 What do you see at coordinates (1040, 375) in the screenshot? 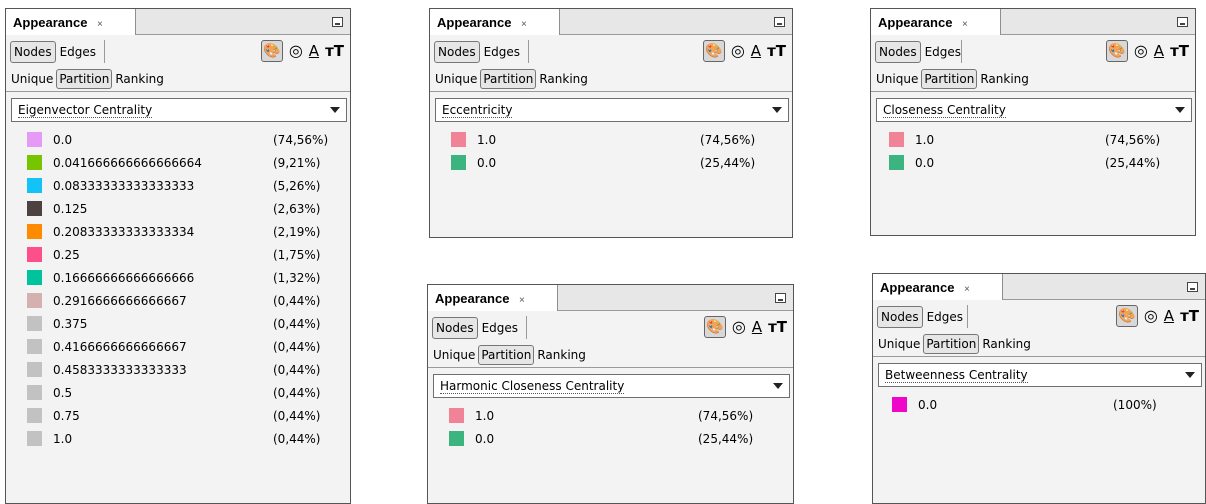
I see `attribute-dropdown: Betweenness Centrality` at bounding box center [1040, 375].